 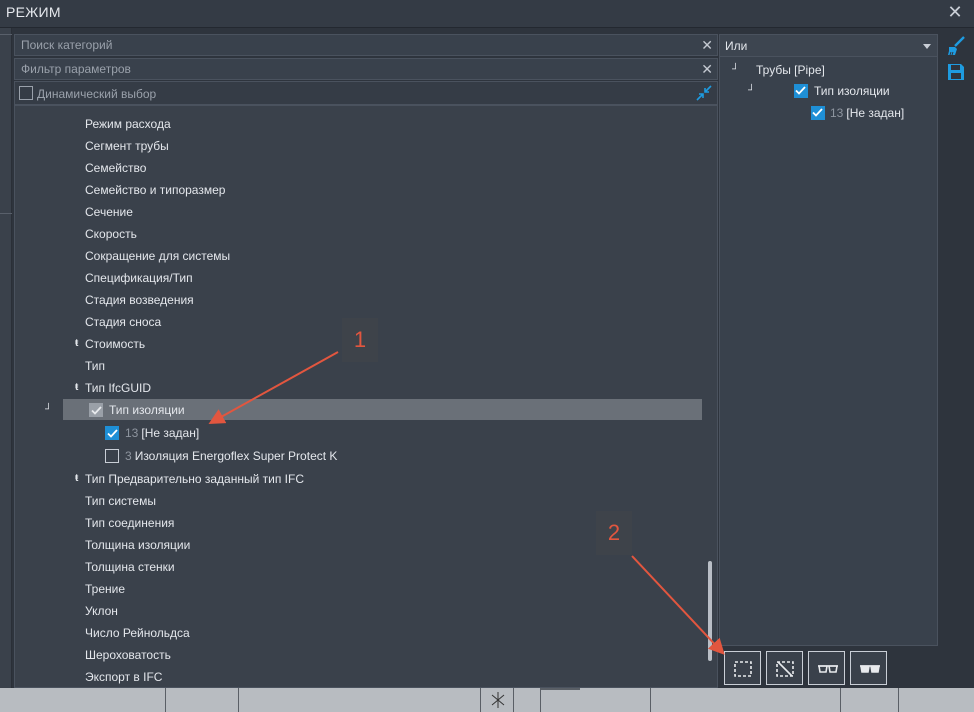 I want to click on tree-item: Экспорт в IFC, so click(x=366, y=676).